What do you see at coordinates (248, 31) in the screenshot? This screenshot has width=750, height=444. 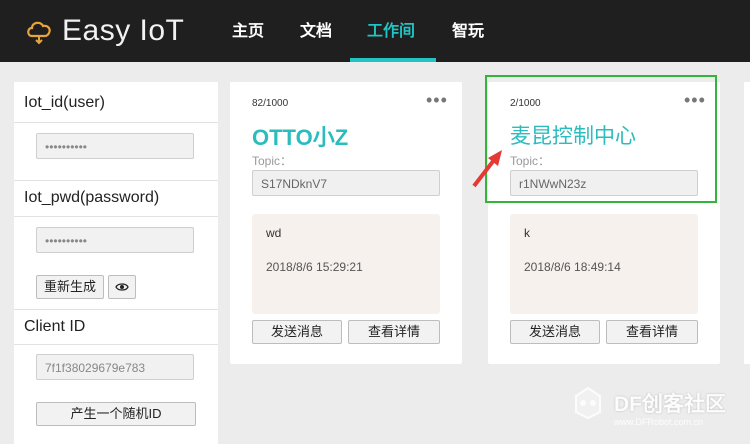 I see `nav-home: 主页` at bounding box center [248, 31].